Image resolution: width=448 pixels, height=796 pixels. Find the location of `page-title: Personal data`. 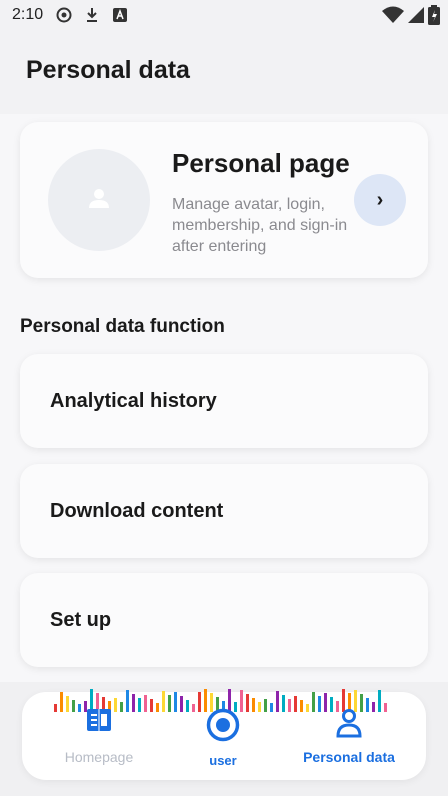

page-title: Personal data is located at coordinates (108, 70).